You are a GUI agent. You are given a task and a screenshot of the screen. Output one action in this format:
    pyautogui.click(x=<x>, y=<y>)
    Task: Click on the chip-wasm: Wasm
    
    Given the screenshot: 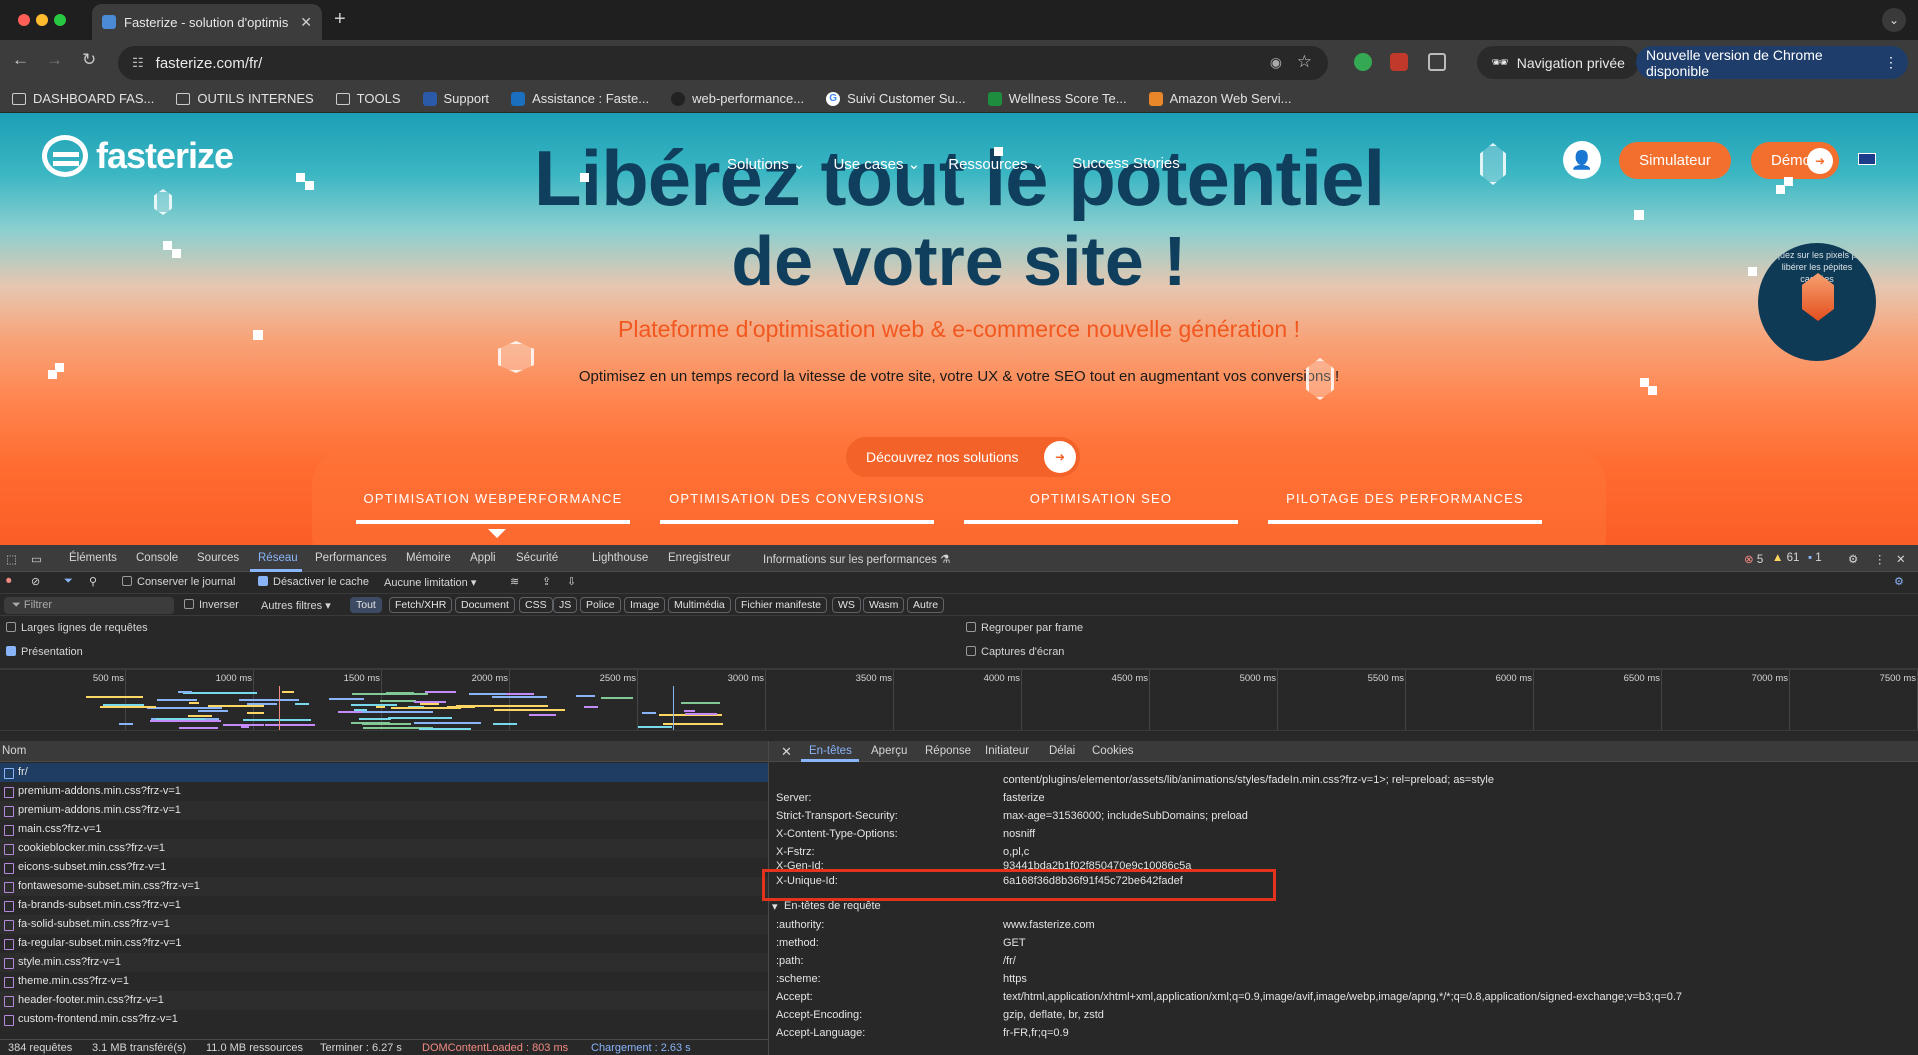 What is the action you would take?
    pyautogui.click(x=884, y=605)
    